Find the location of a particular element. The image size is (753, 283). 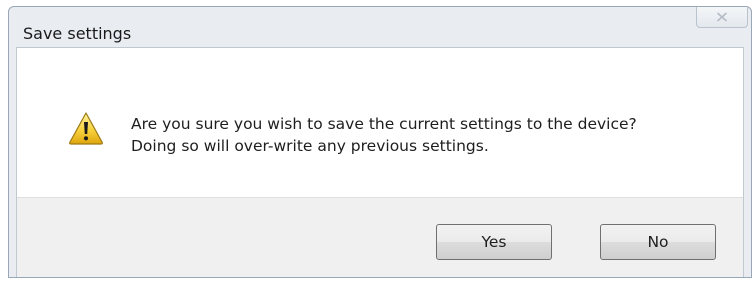

close-button is located at coordinates (722, 17).